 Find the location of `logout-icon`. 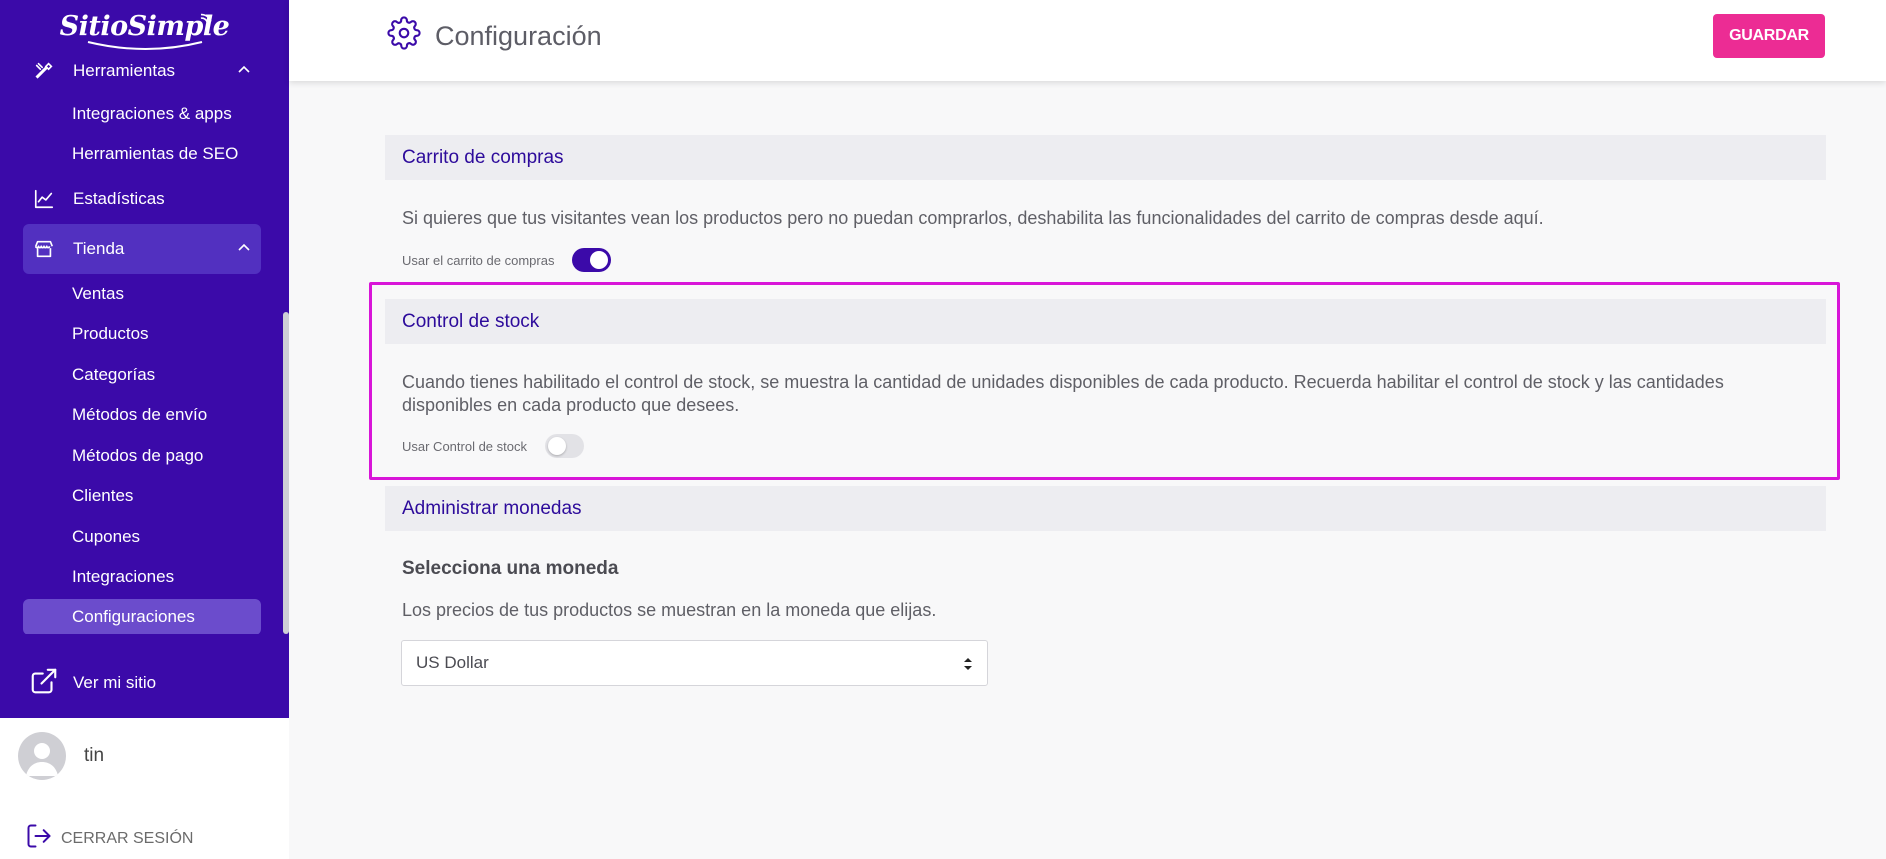

logout-icon is located at coordinates (39, 838).